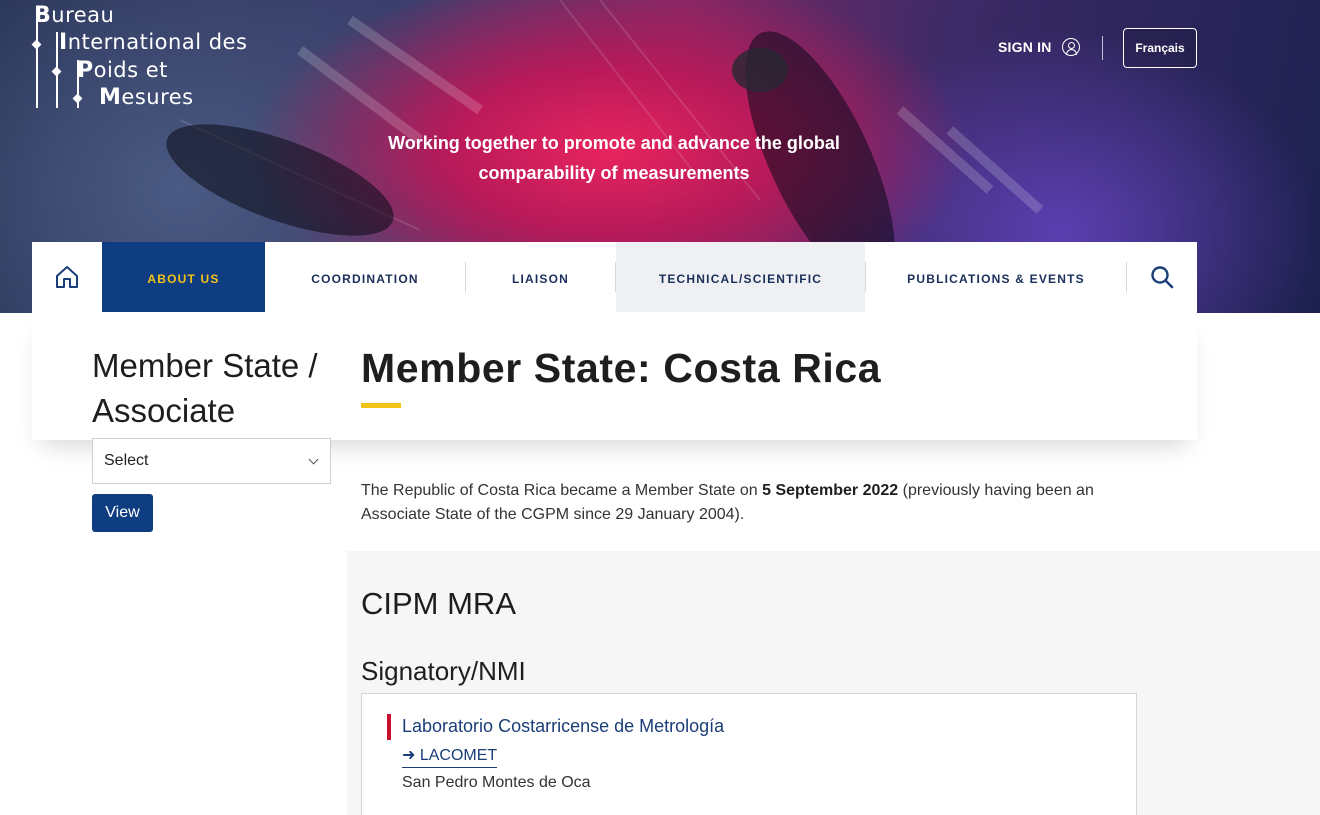 This screenshot has height=815, width=1320. Describe the element at coordinates (1070, 47) in the screenshot. I see `user-icon` at that location.